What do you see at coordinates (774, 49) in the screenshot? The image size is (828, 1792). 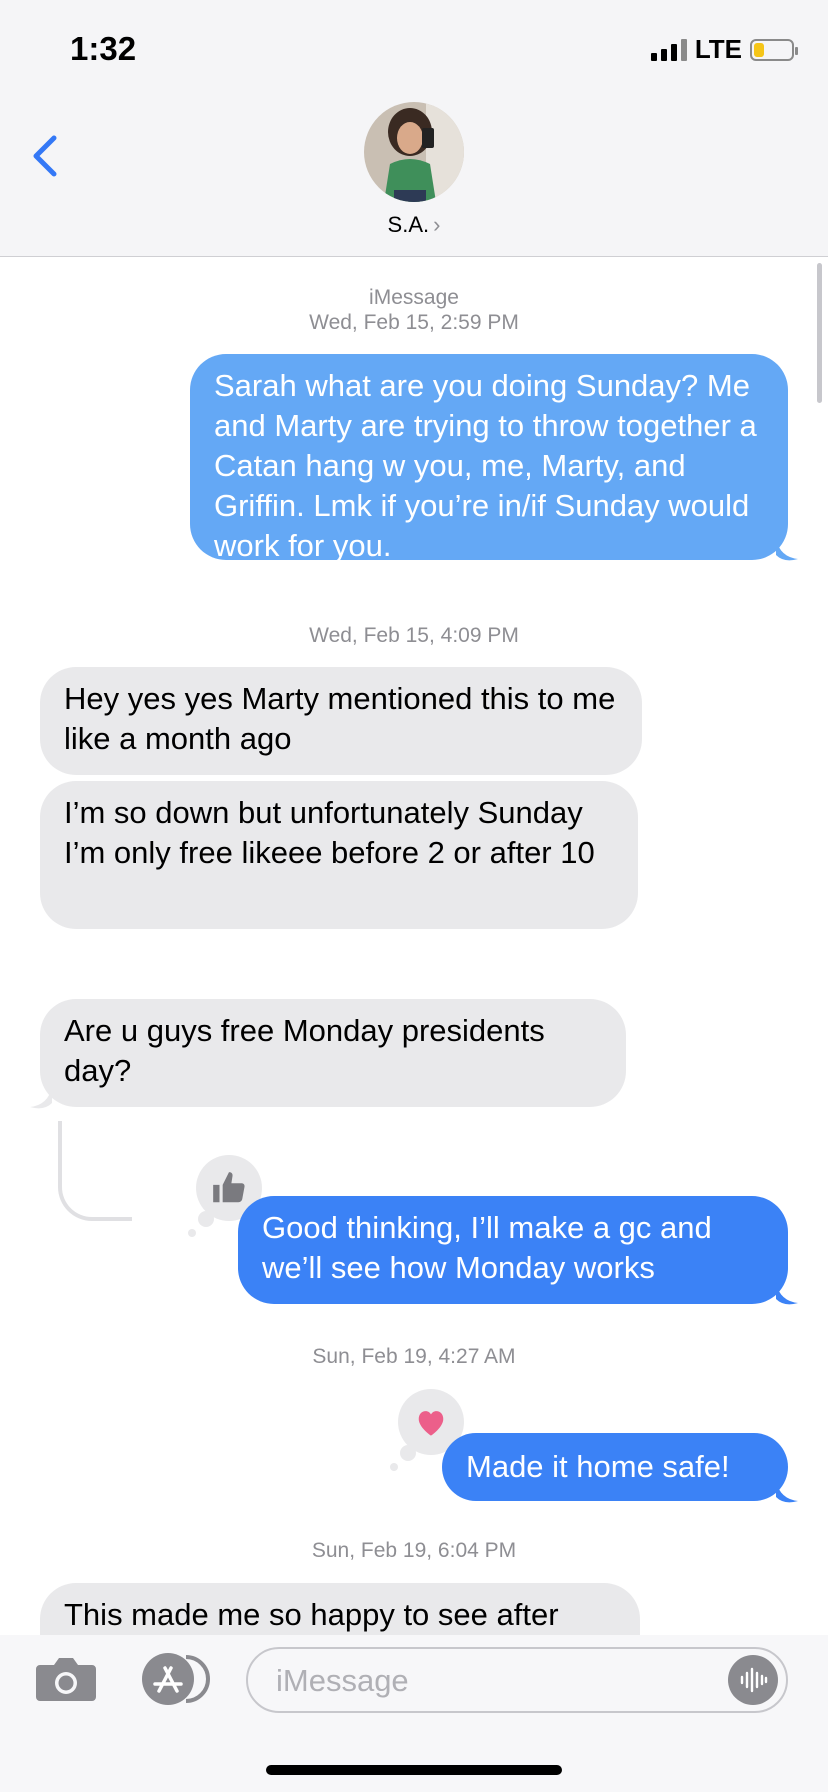 I see `battery-icon` at bounding box center [774, 49].